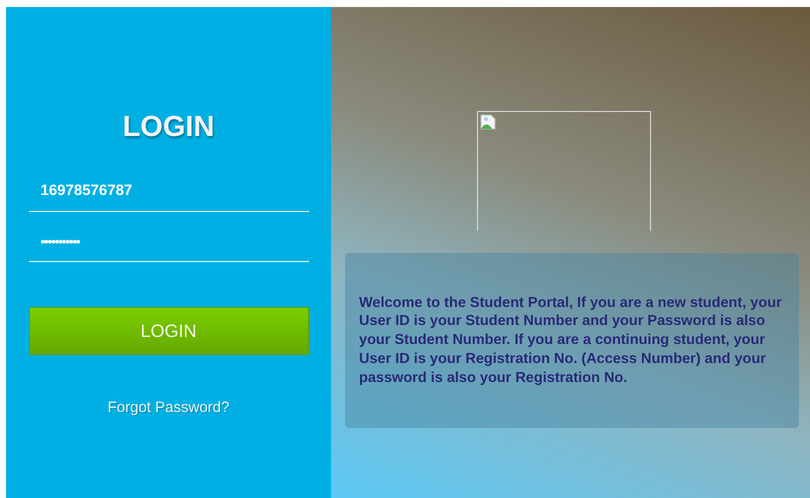 This screenshot has width=810, height=498. I want to click on welcome-message: Welcome to the Student Portal, If you are a new student, your User ID is your Student Number and your Password is also your Student Number. If you are a continuing student, your User ID is your Registration No. (Access Number) and your password is also your Registration No., so click(571, 341).